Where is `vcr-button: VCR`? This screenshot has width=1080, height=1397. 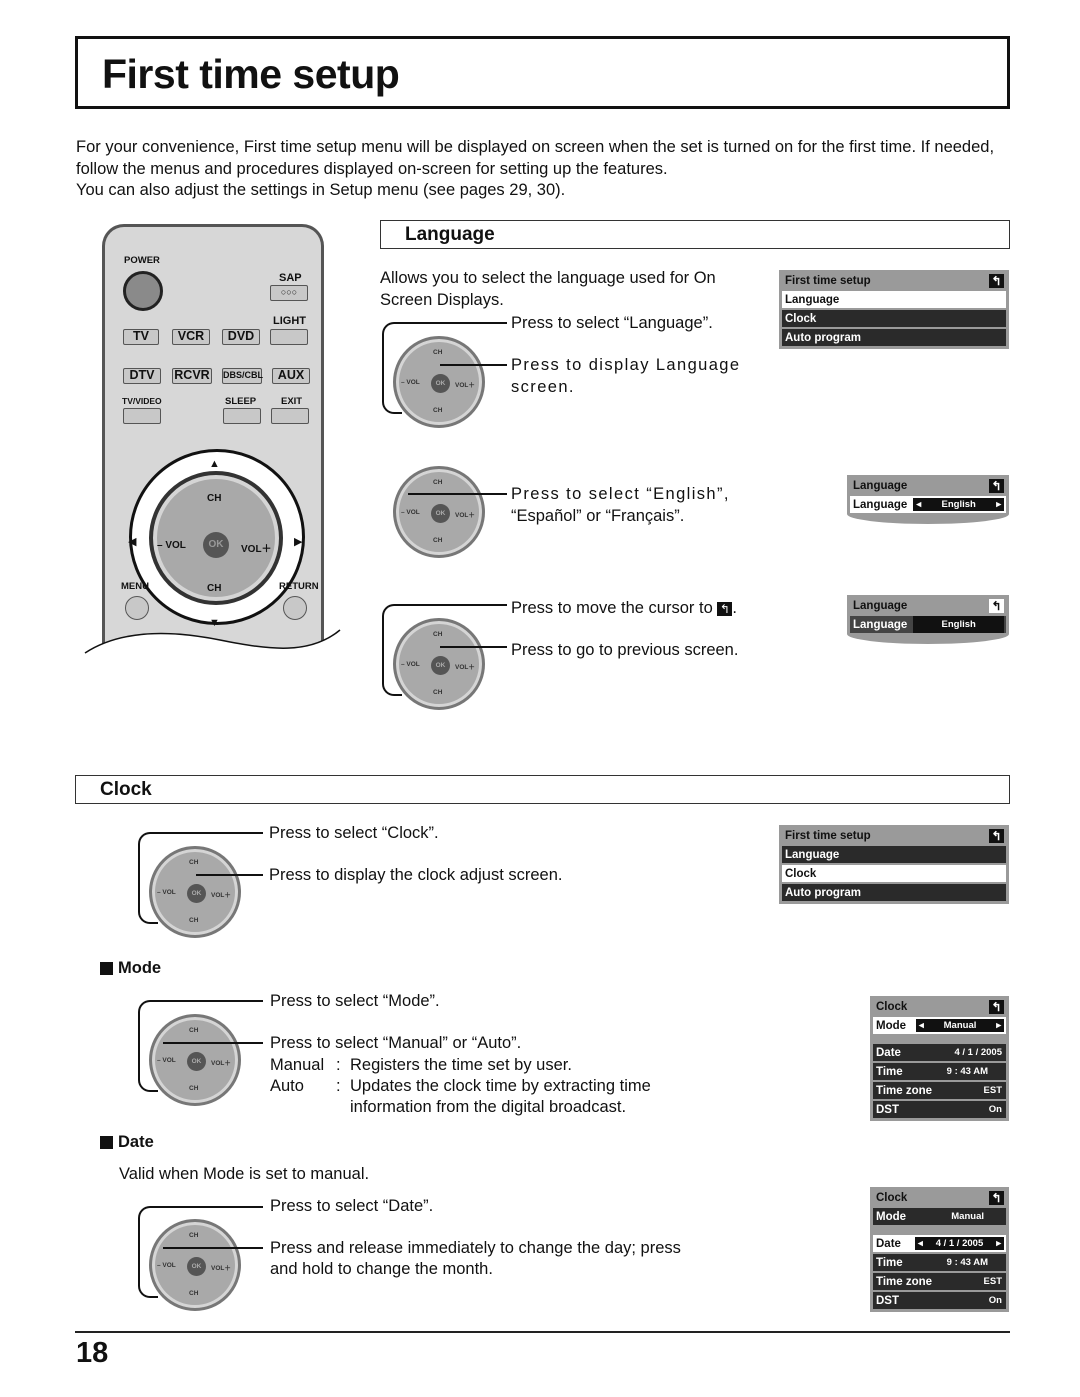 vcr-button: VCR is located at coordinates (191, 337).